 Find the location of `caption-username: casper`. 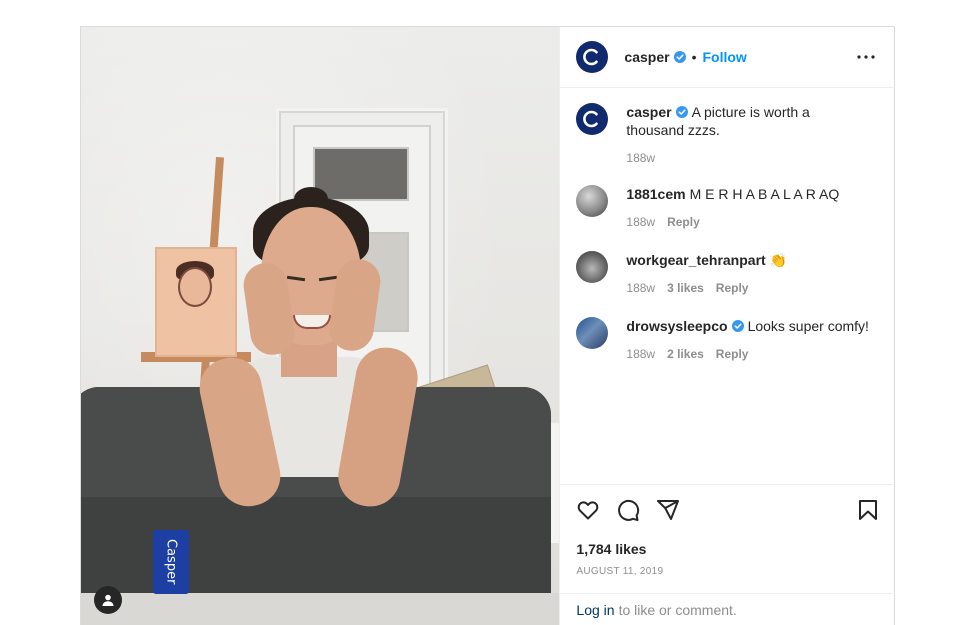

caption-username: casper is located at coordinates (648, 112).